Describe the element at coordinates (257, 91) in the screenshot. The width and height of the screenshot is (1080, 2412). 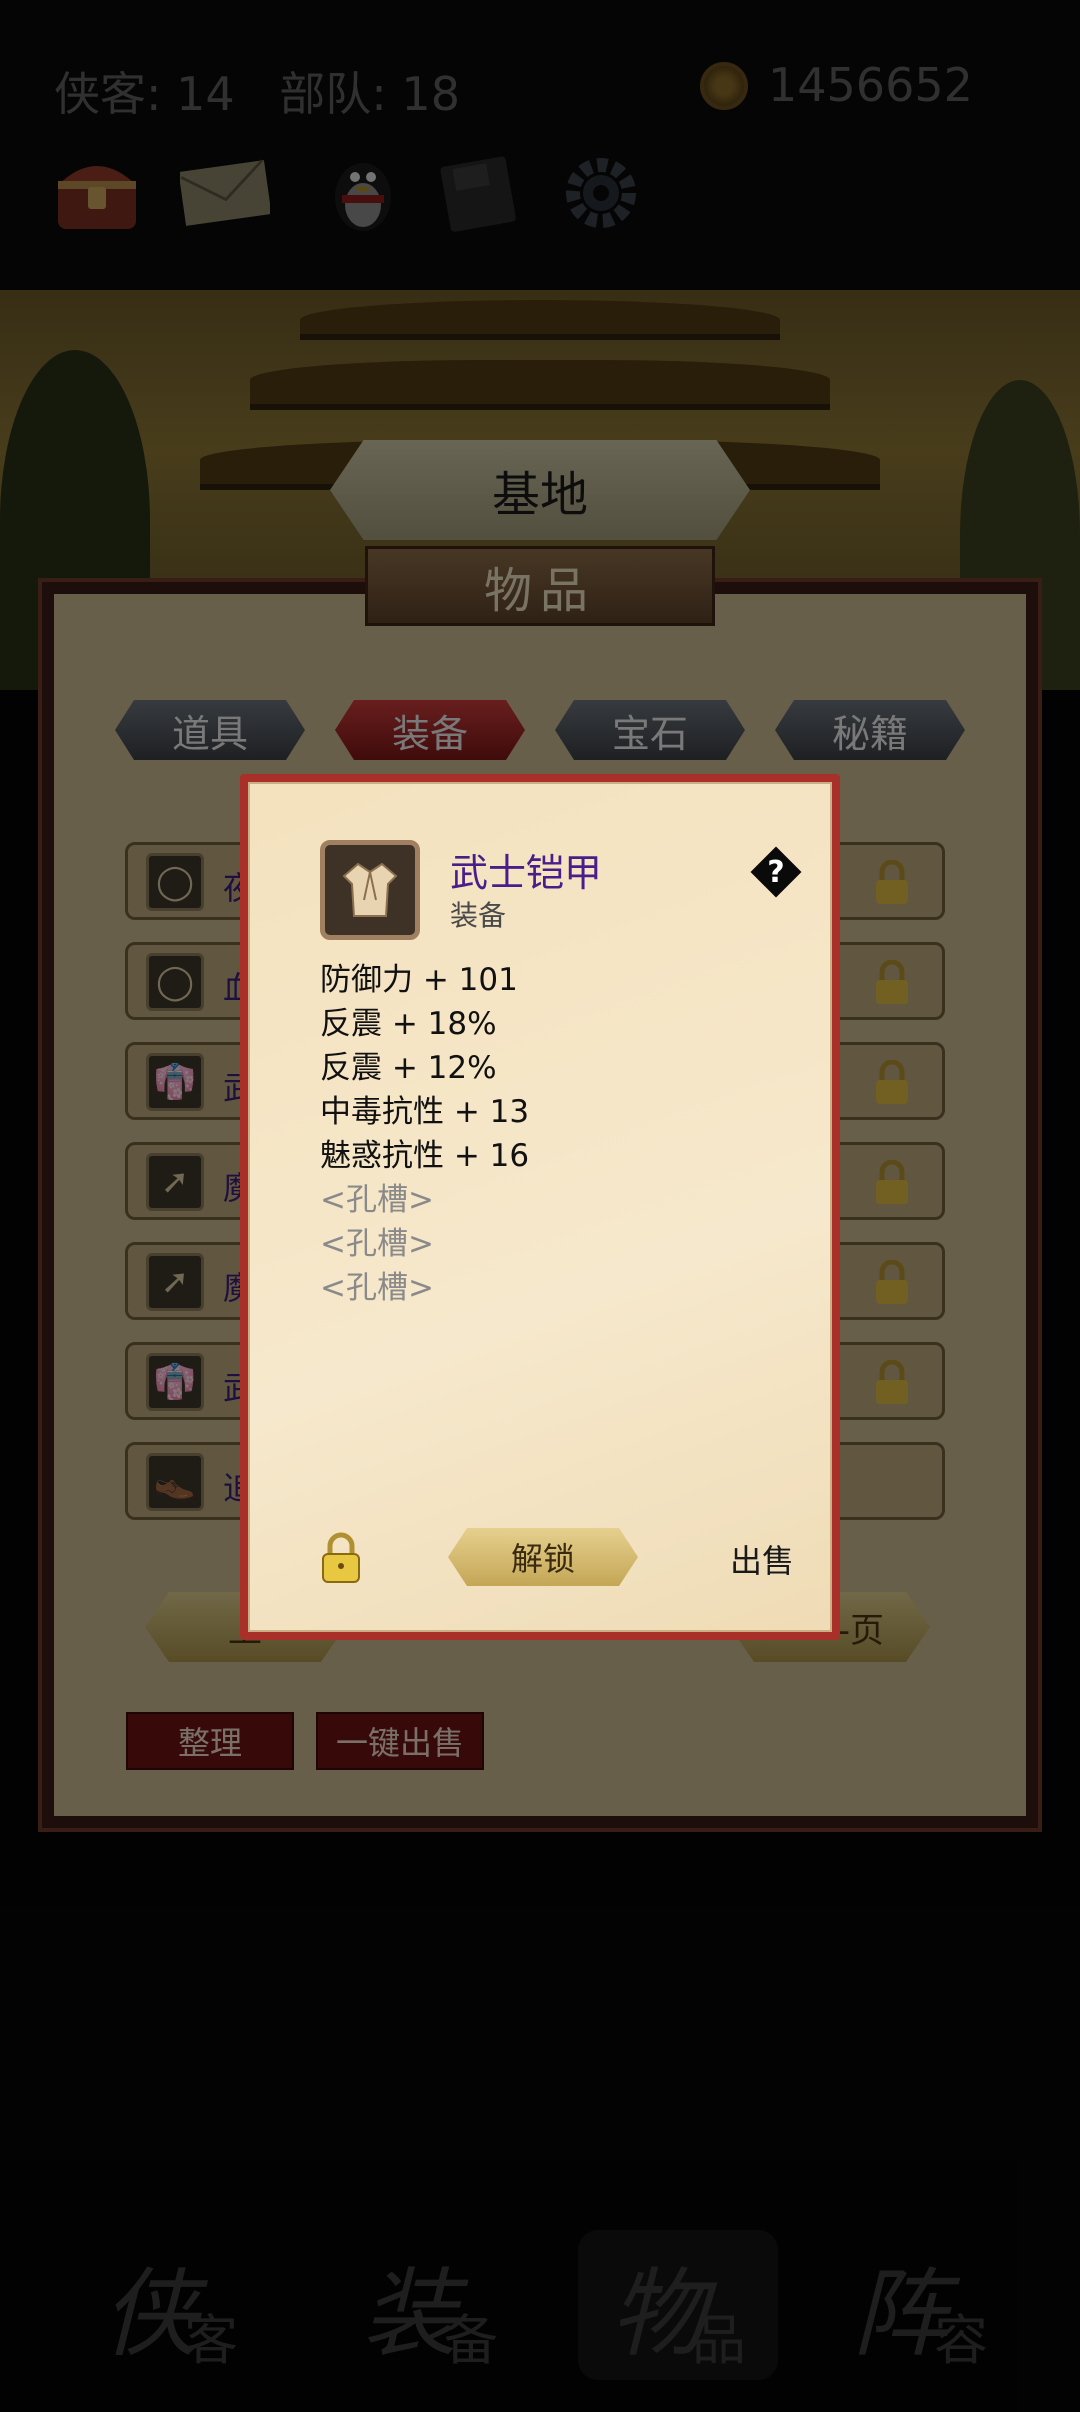
I see `heroes-stat: 侠客: 14 部队: 18` at that location.